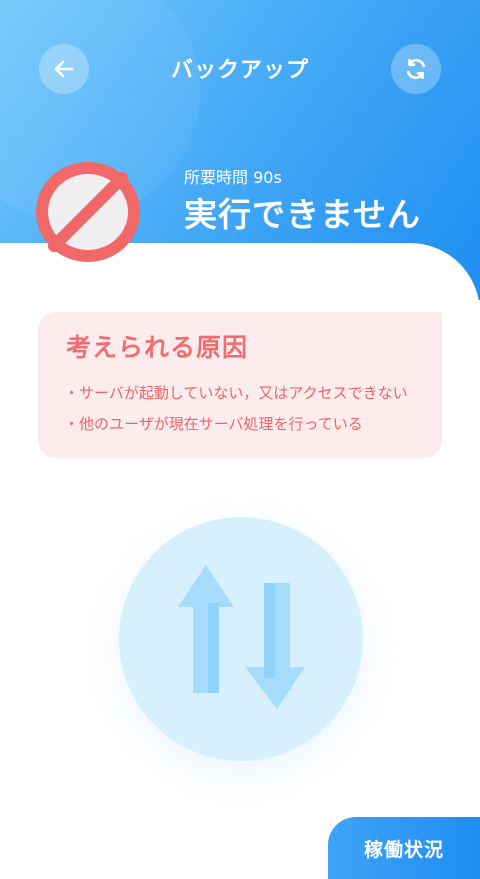 The image size is (480, 879). Describe the element at coordinates (88, 212) in the screenshot. I see `prohibited-icon` at that location.